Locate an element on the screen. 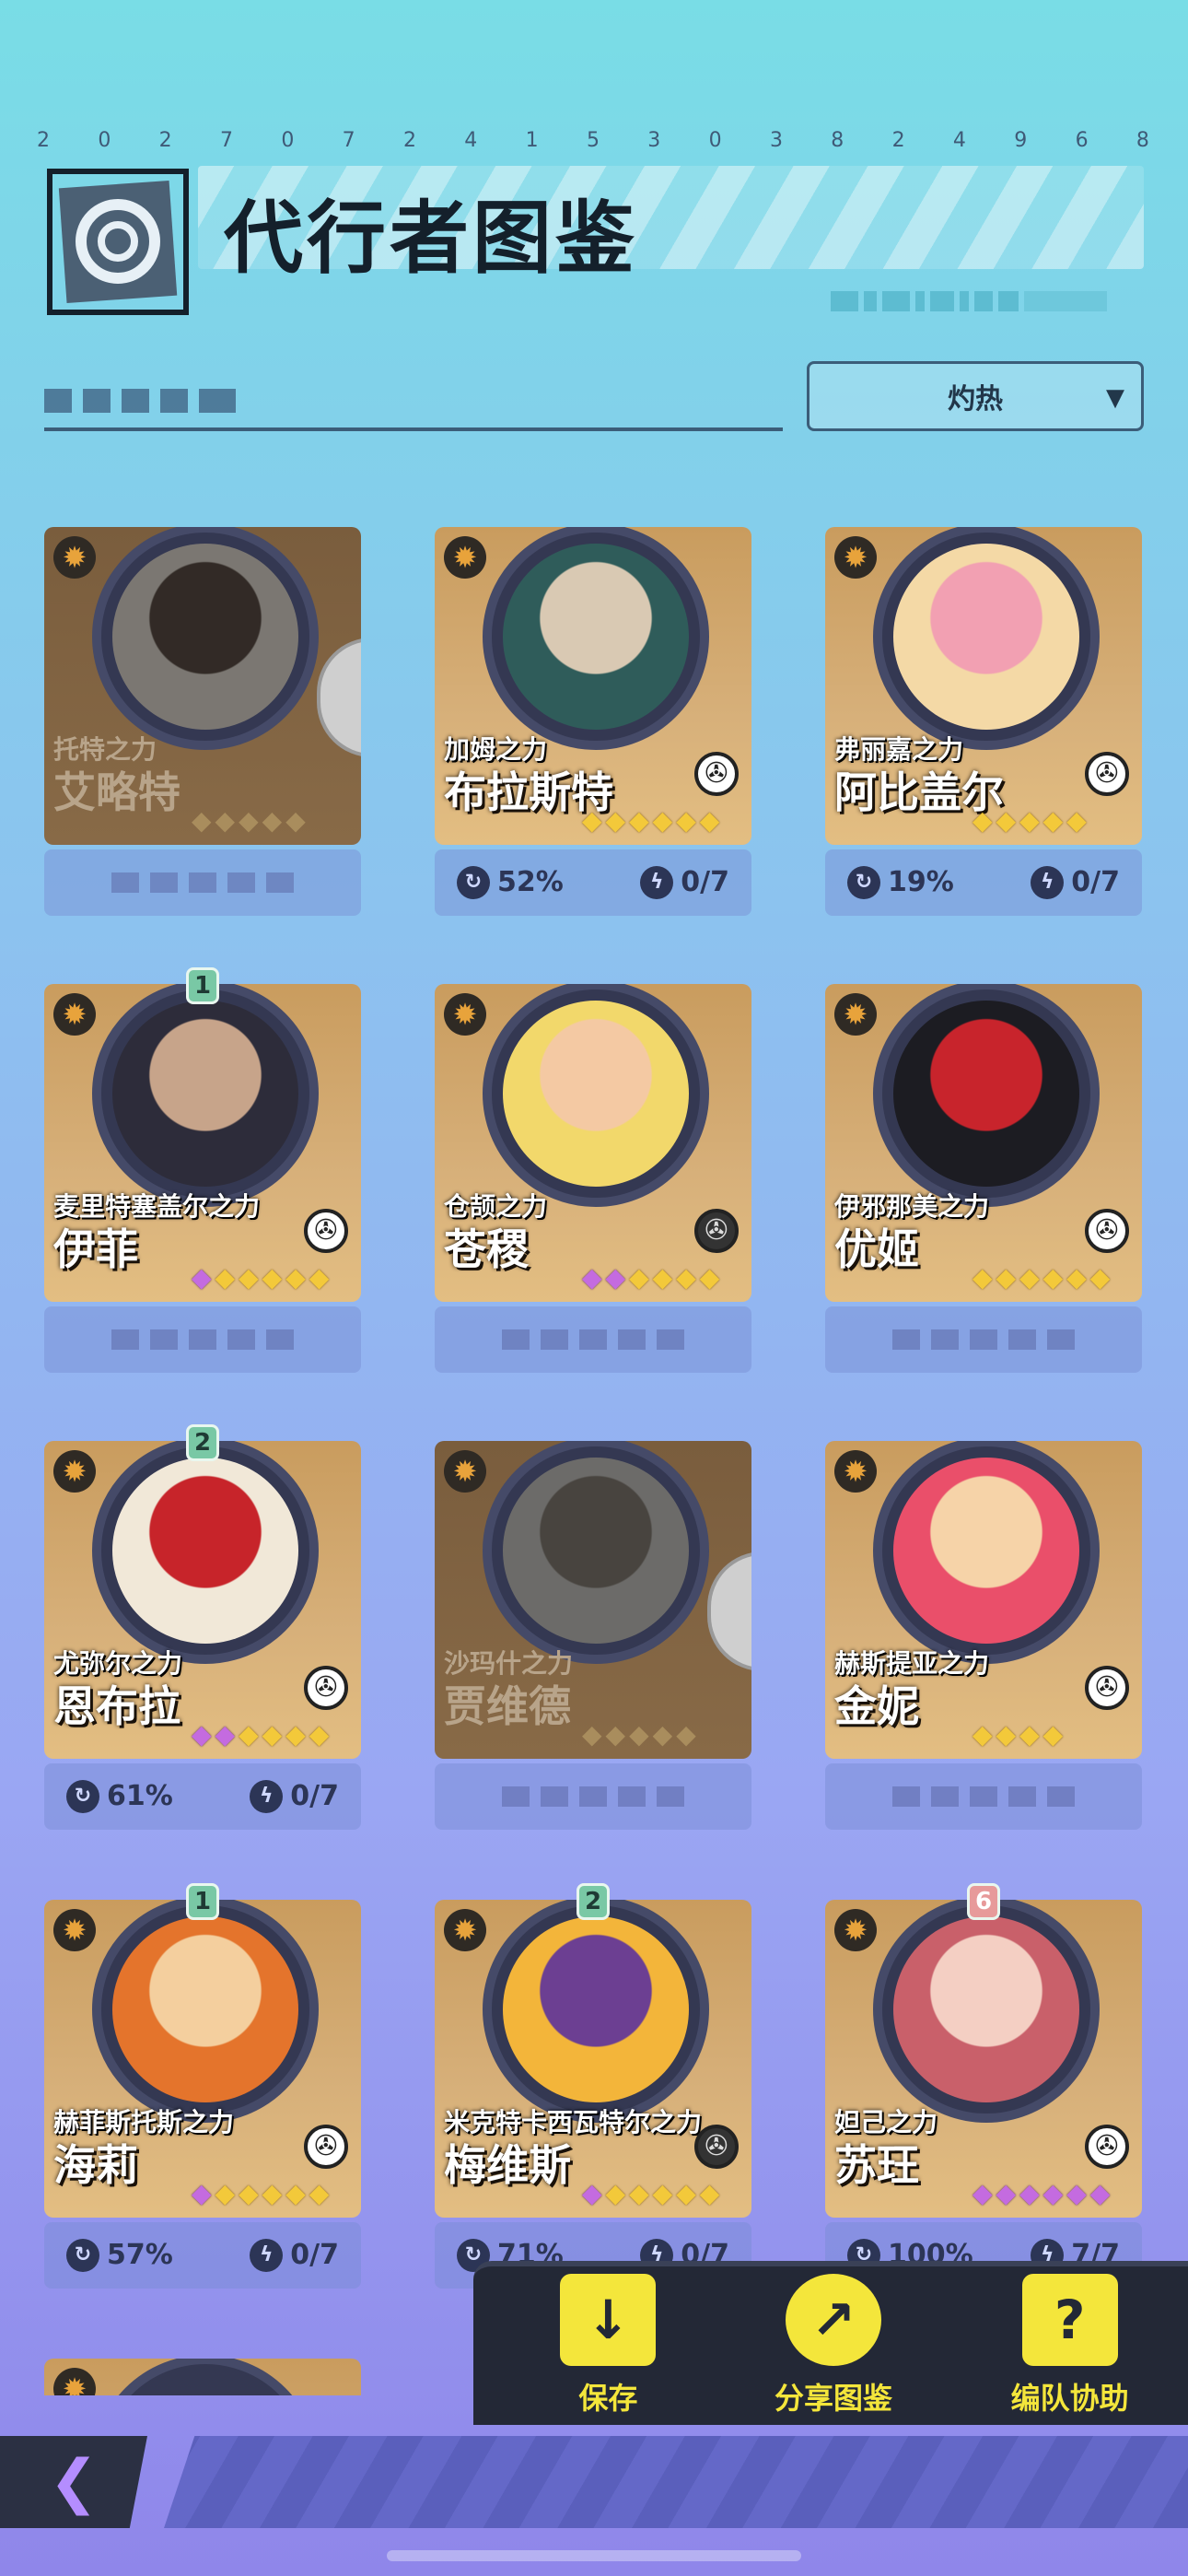 The width and height of the screenshot is (1188, 2576). agent-card-partial: ✹ is located at coordinates (202, 2377).